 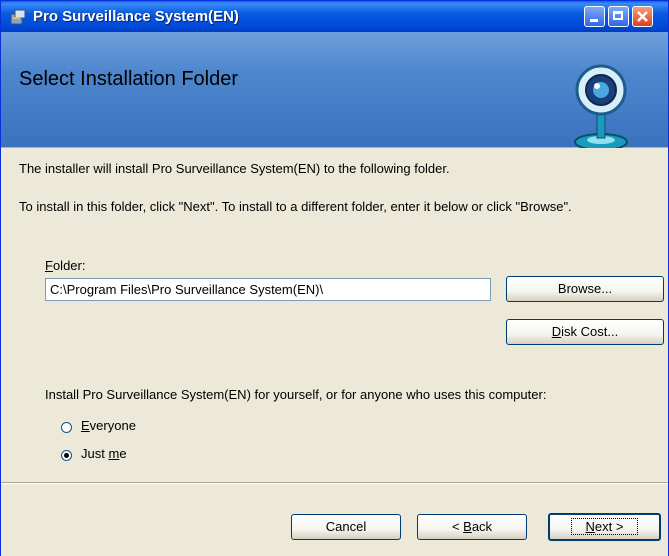 I want to click on folder-label: Folder:, so click(x=65, y=265).